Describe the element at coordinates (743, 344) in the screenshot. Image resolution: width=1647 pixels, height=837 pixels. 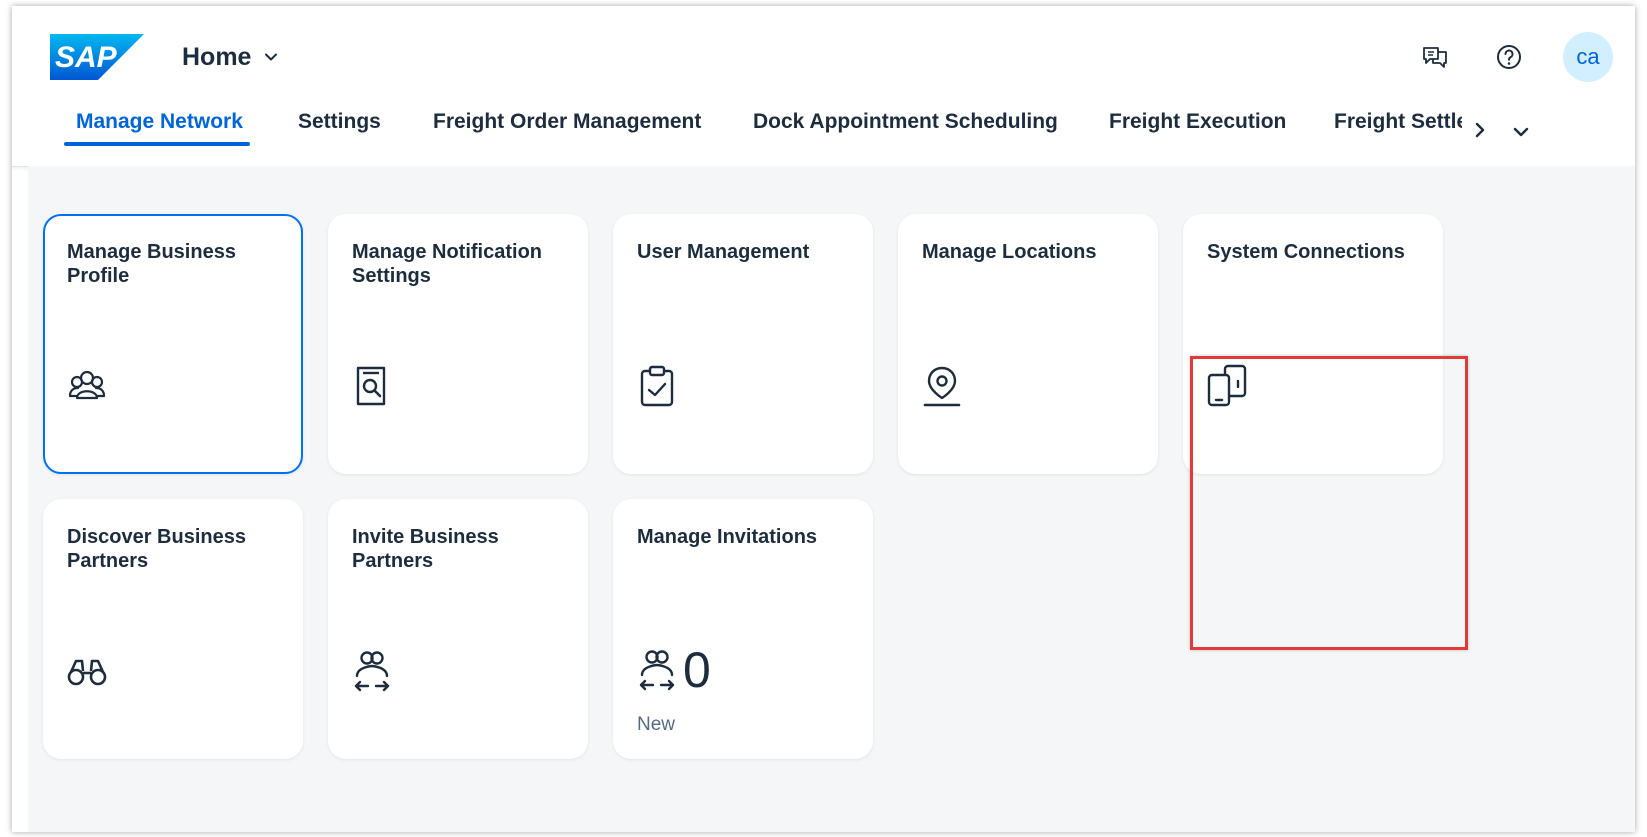
I see `tile-user-management: User Management` at that location.